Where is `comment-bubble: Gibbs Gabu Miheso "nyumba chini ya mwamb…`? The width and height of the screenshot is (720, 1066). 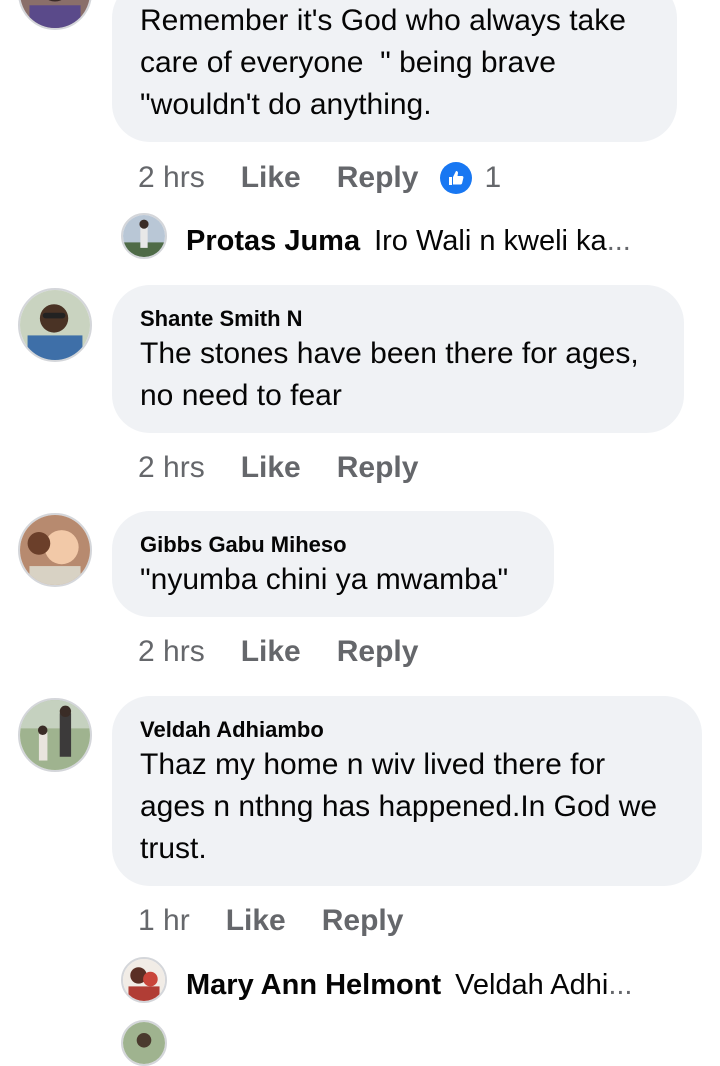 comment-bubble: Gibbs Gabu Miheso "nyumba chini ya mwamb… is located at coordinates (333, 564).